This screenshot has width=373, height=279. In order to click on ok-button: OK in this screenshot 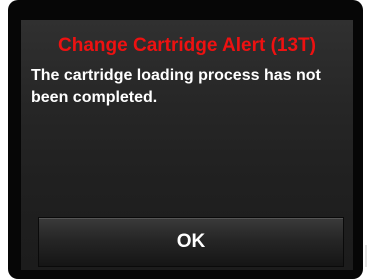, I will do `click(191, 242)`.